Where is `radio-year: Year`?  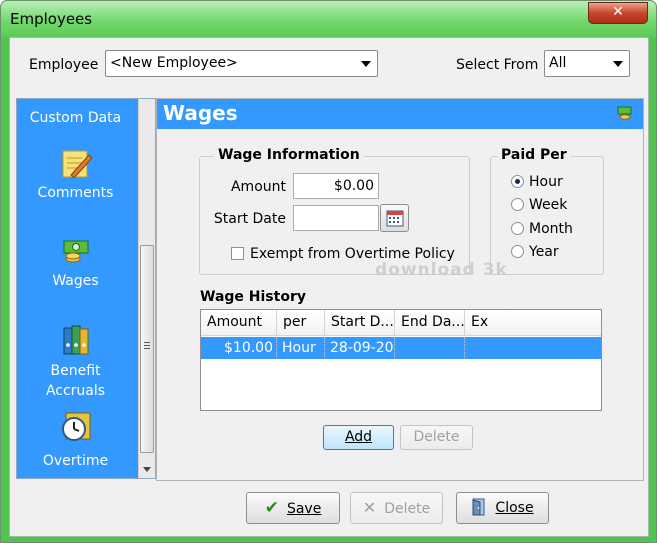 radio-year: Year is located at coordinates (535, 252).